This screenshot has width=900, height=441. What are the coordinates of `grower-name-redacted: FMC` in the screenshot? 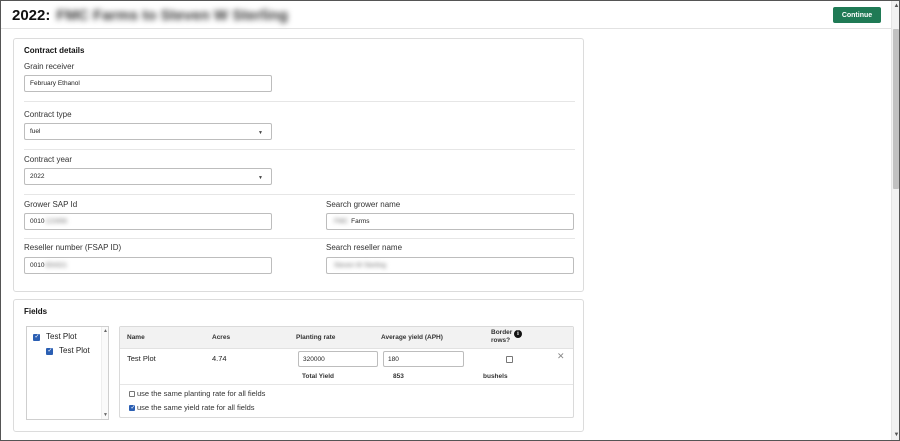 It's located at (341, 221).